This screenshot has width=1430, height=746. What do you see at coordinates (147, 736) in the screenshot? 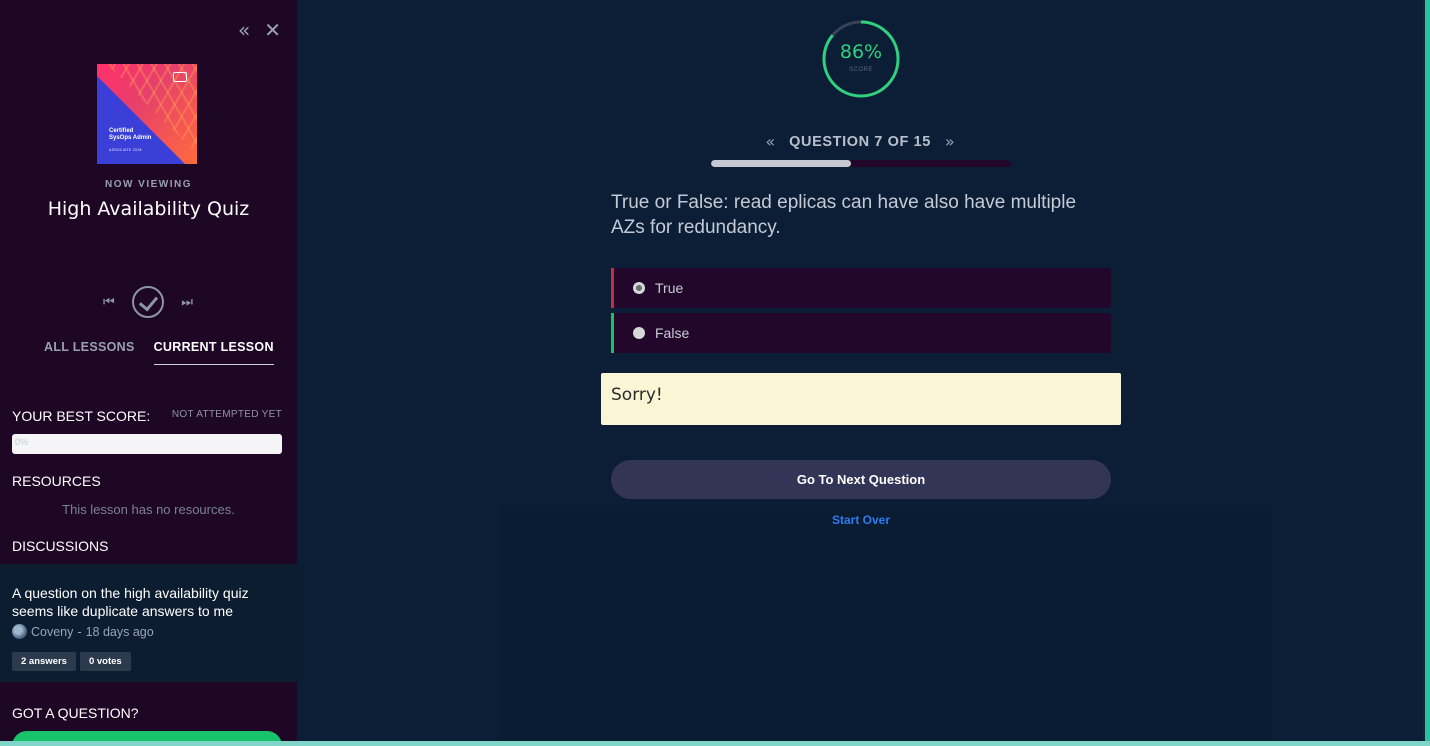
I see `ask-question-button` at bounding box center [147, 736].